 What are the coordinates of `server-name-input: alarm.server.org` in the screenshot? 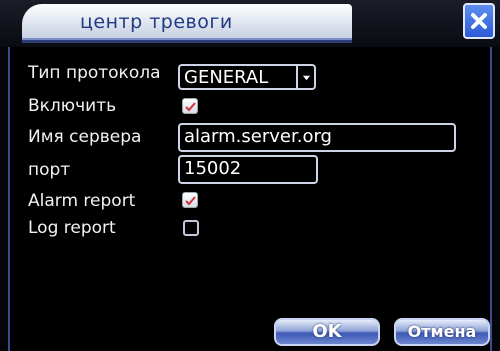 It's located at (317, 137).